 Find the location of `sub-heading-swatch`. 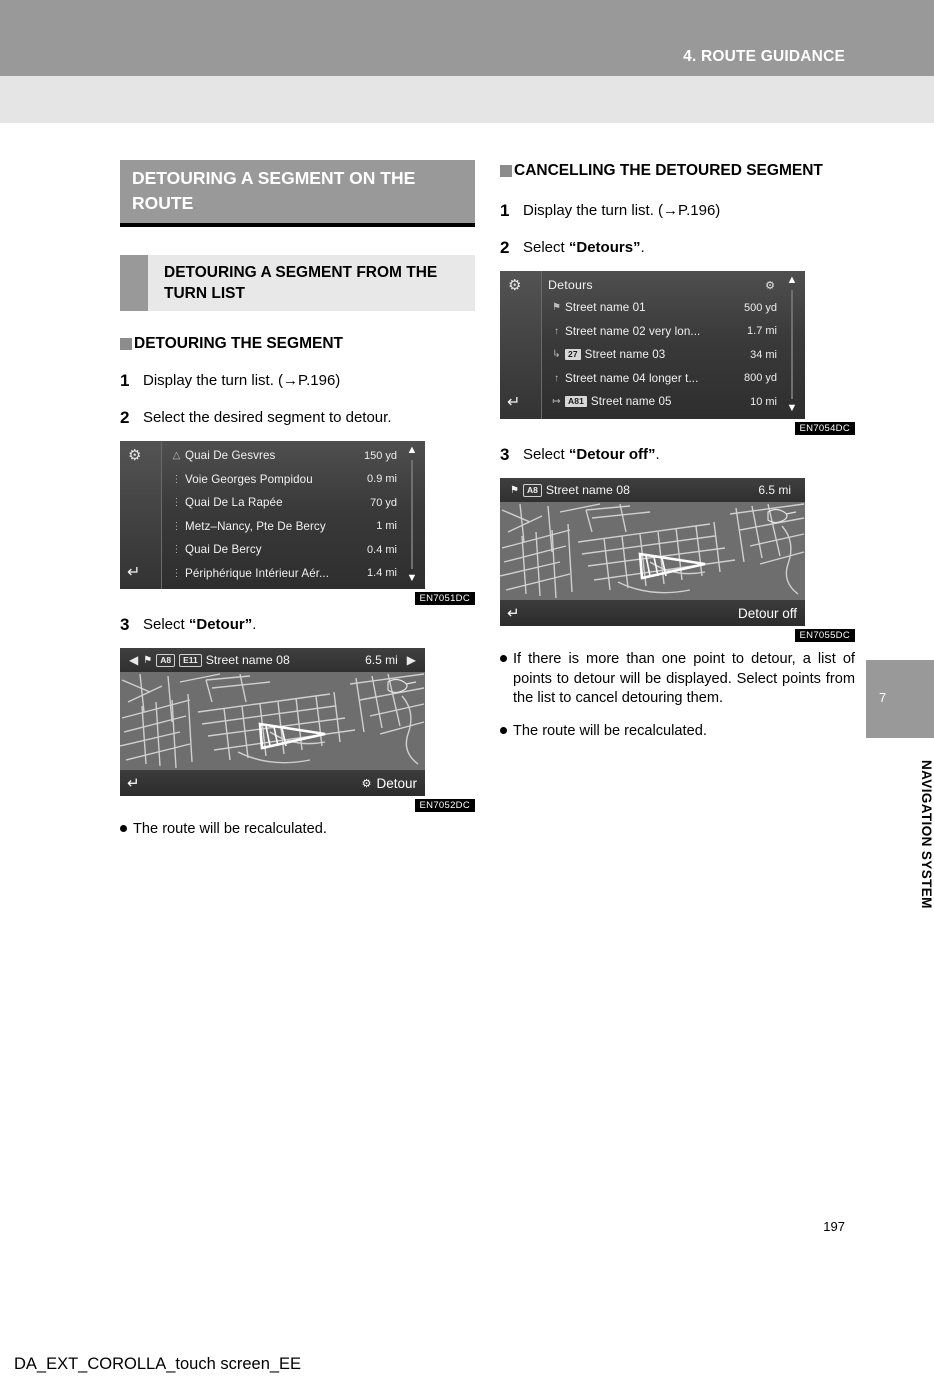

sub-heading-swatch is located at coordinates (134, 283).